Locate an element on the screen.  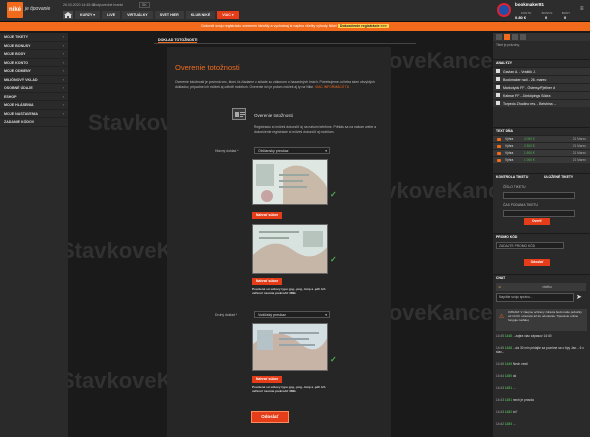
submit-button: Odoslať is located at coordinates (270, 417).